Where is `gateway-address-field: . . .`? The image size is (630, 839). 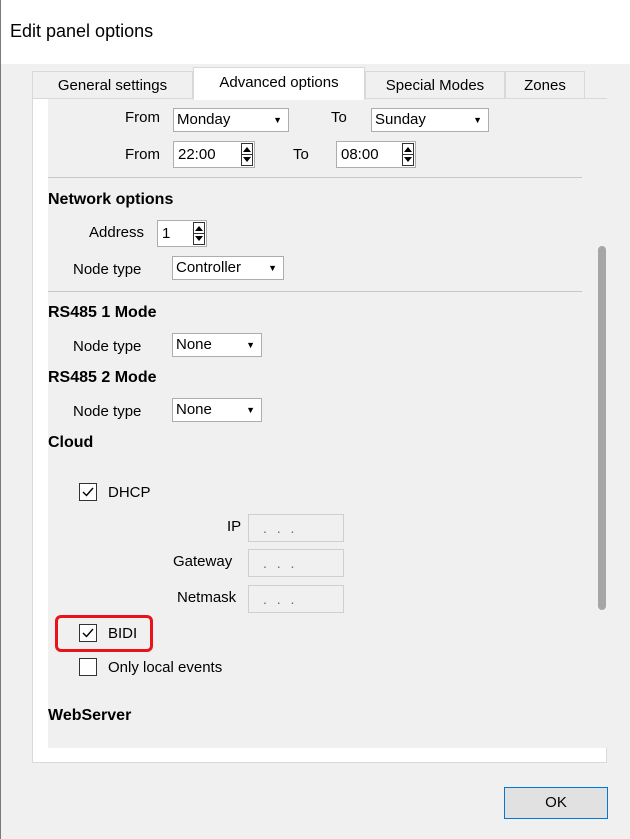
gateway-address-field: . . . is located at coordinates (296, 563).